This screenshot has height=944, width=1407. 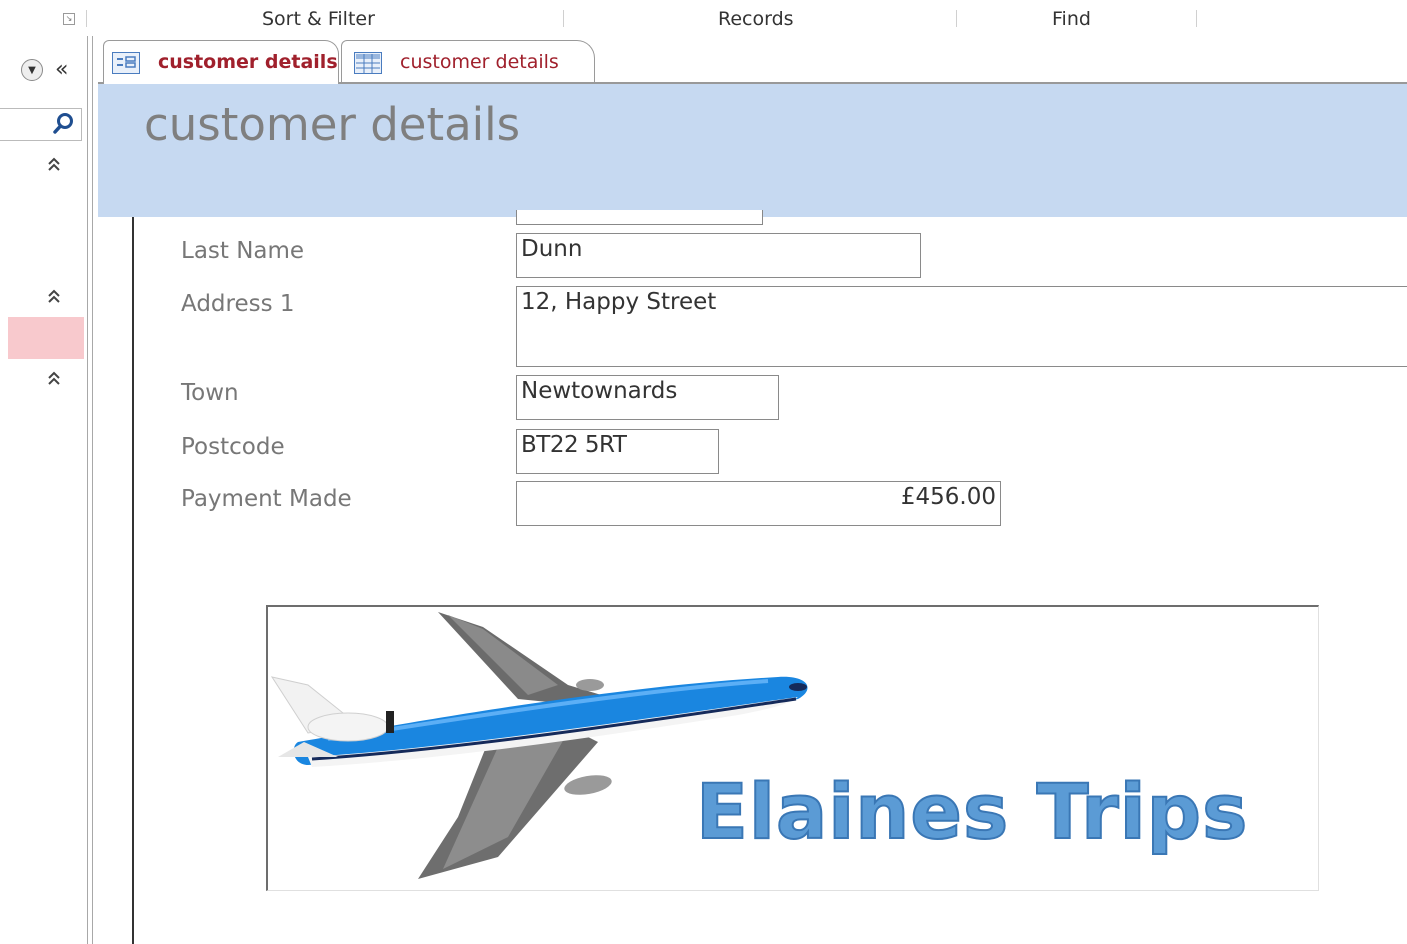 I want to click on dialog-launcher-icon: ↘, so click(x=69, y=19).